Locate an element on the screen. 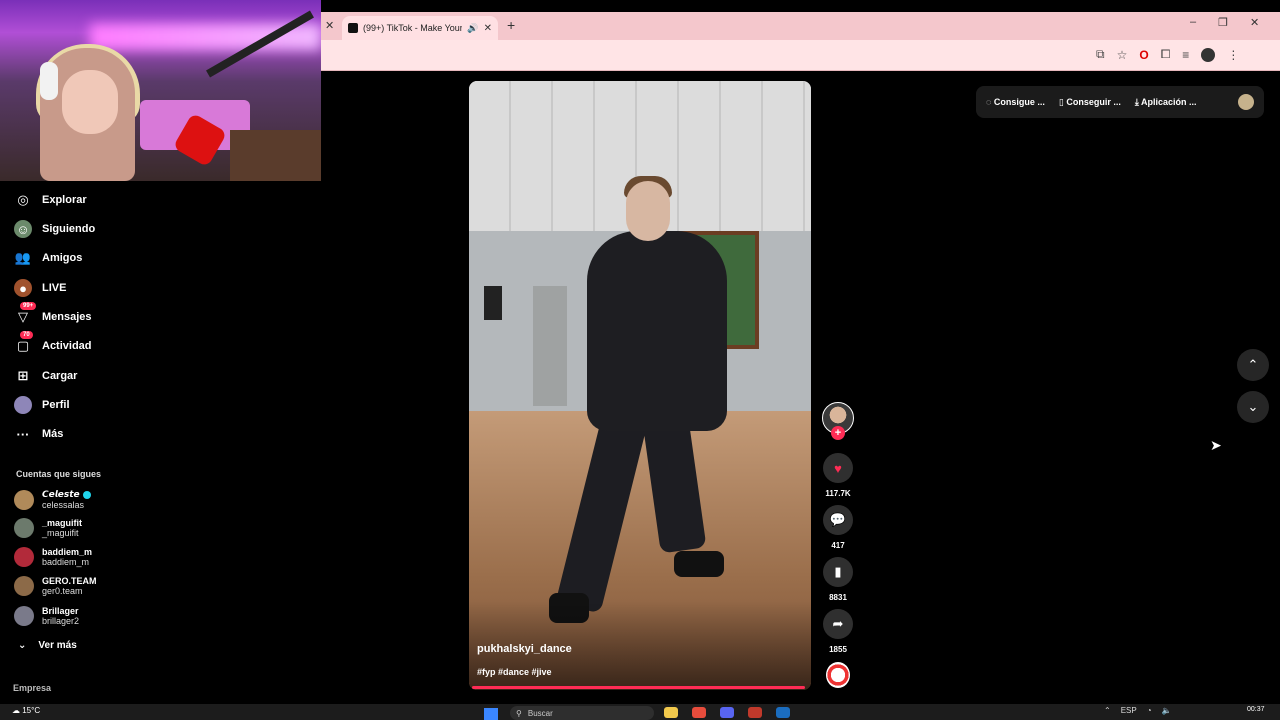 The height and width of the screenshot is (720, 1280). followed-account: GERO.TEAM ger0.team is located at coordinates (55, 586).